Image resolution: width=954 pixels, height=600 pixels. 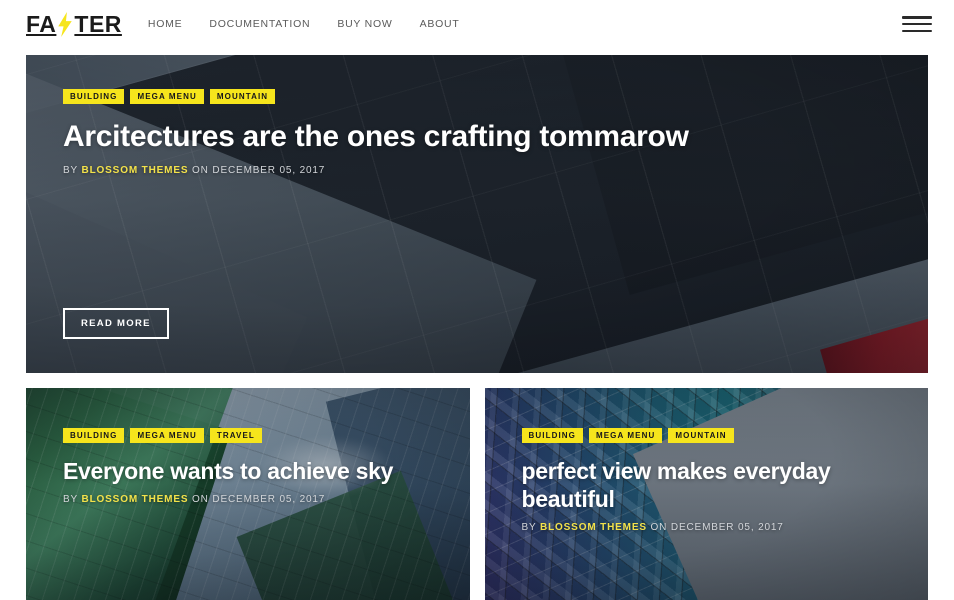 What do you see at coordinates (495, 96) in the screenshot?
I see `hero-tag-list: BUILDING MEGA MENU MOUNTAIN` at bounding box center [495, 96].